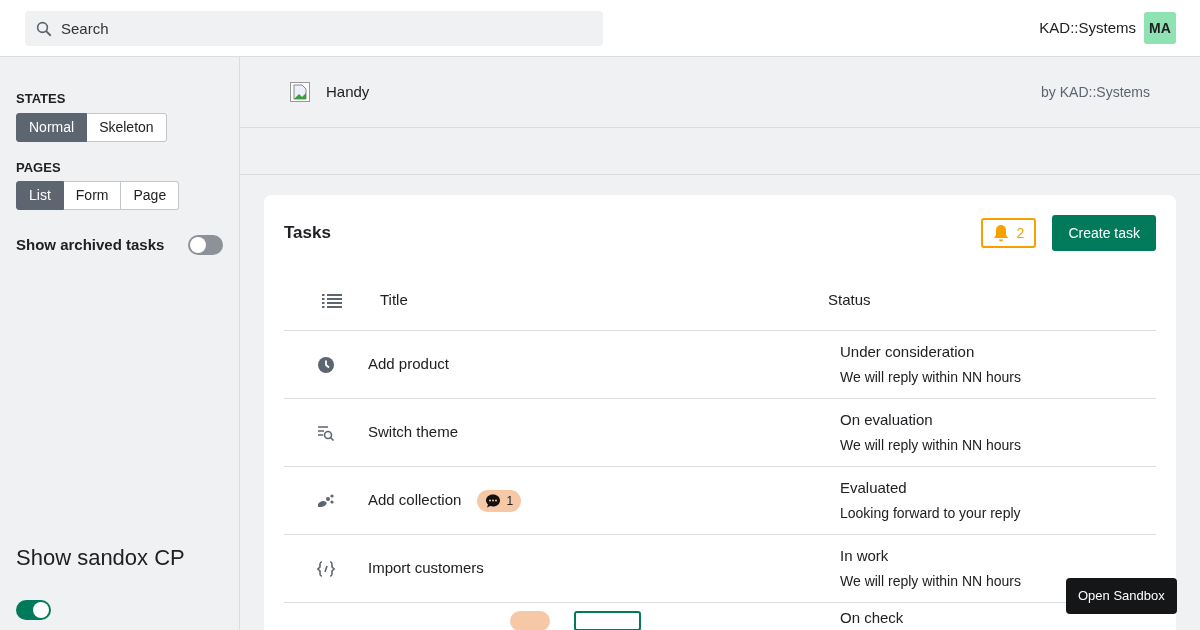  What do you see at coordinates (127, 127) in the screenshot?
I see `segment-button: Skeleton` at bounding box center [127, 127].